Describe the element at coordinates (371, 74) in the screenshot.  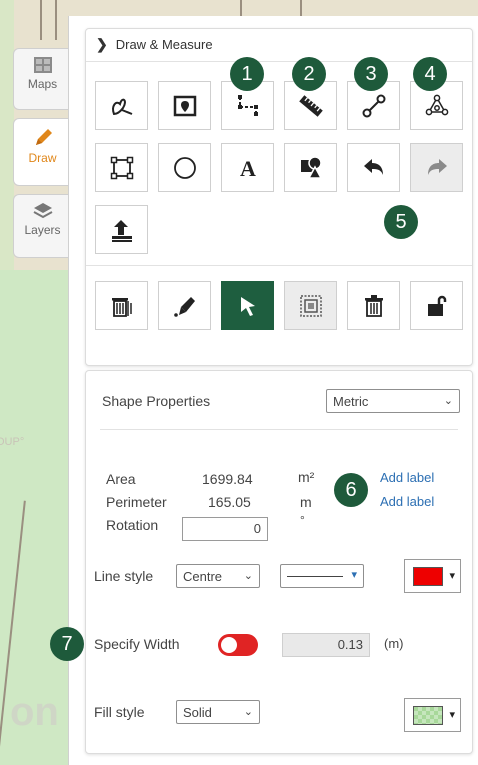
I see `annotation-badge-3: 3` at that location.